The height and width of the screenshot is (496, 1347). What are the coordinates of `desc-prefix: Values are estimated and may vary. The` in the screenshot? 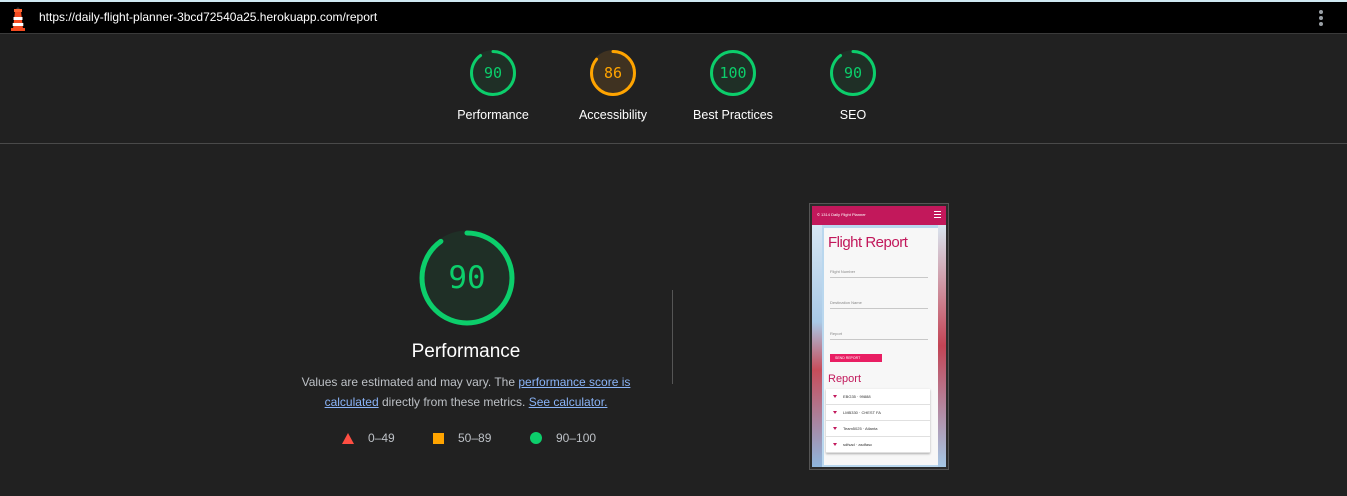 It's located at (410, 382).